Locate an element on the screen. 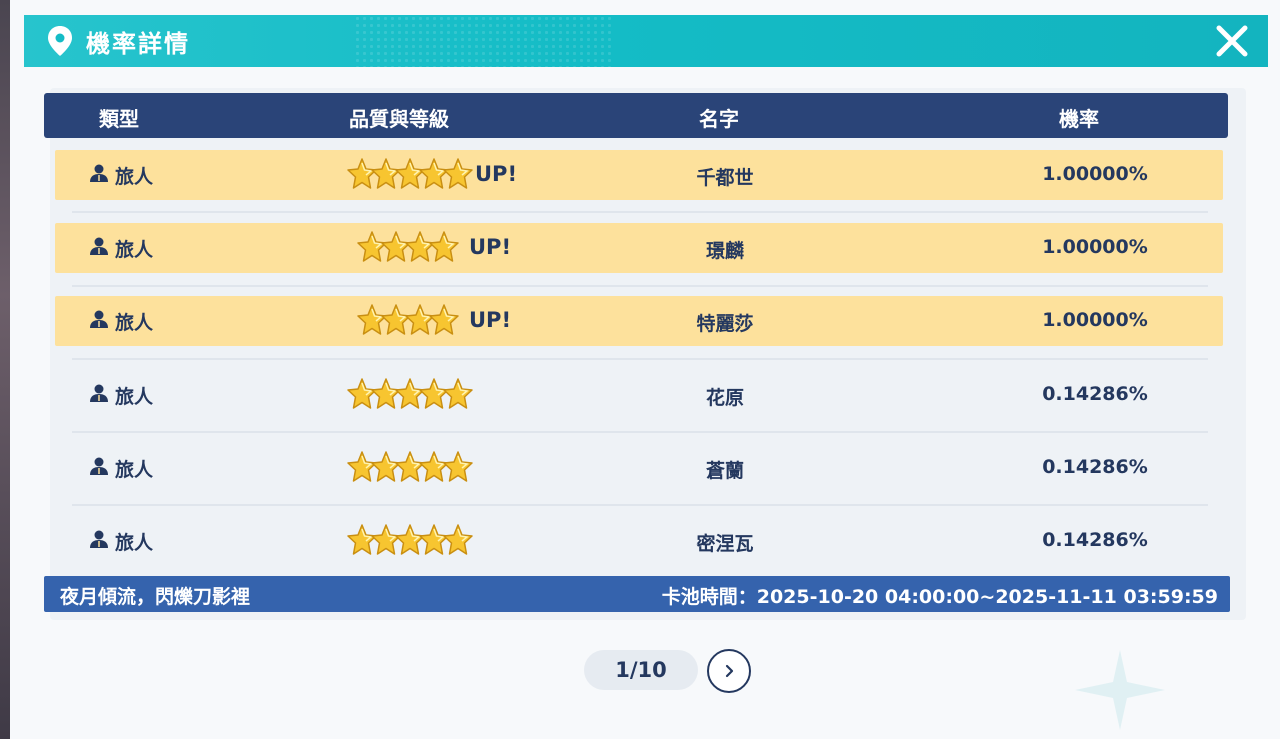 The width and height of the screenshot is (1280, 739). pool-name: 夜月傾流，閃爍刀影裡 is located at coordinates (155, 597).